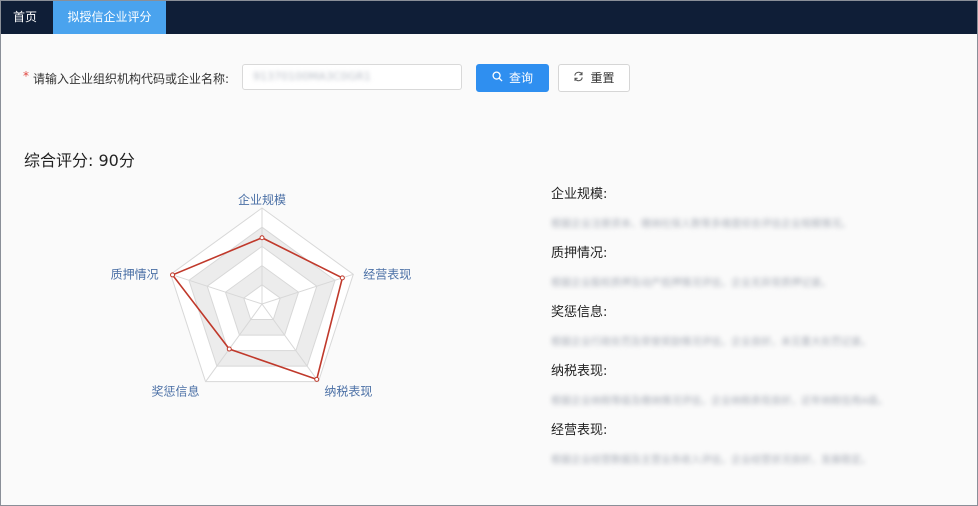 The image size is (978, 506). I want to click on description-text: 根据企业纳税等级及缴纳情况评估，企业纳税表现良好，近年纳税信用A级。, so click(719, 401).